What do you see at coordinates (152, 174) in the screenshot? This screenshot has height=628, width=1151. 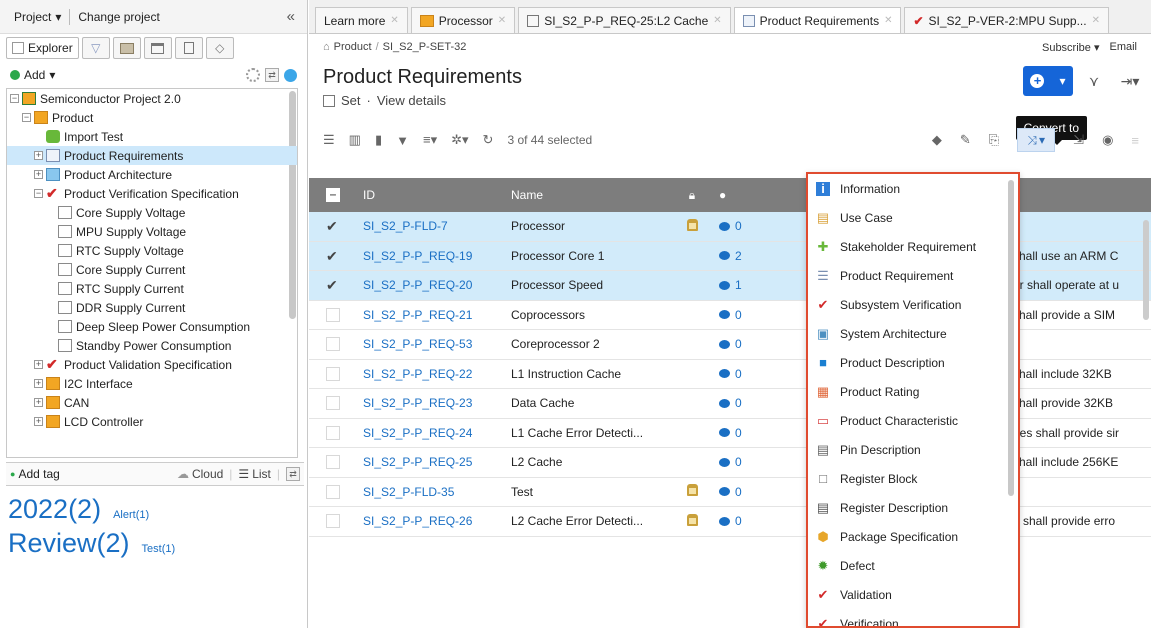 I see `tree-item: + Product Architecture` at bounding box center [152, 174].